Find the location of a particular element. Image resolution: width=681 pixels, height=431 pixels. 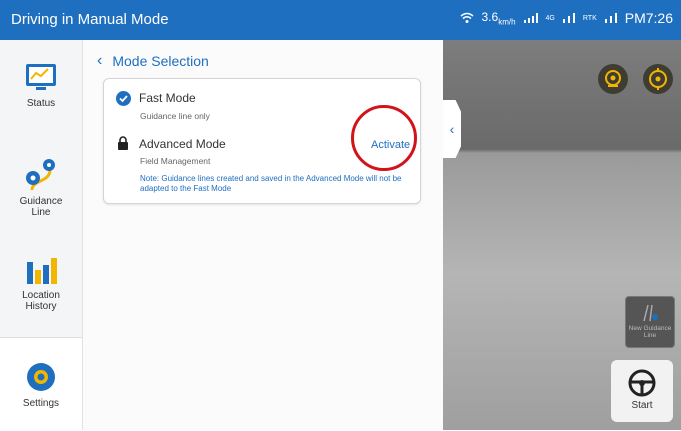

clock: PM7:26 is located at coordinates (648, 18).